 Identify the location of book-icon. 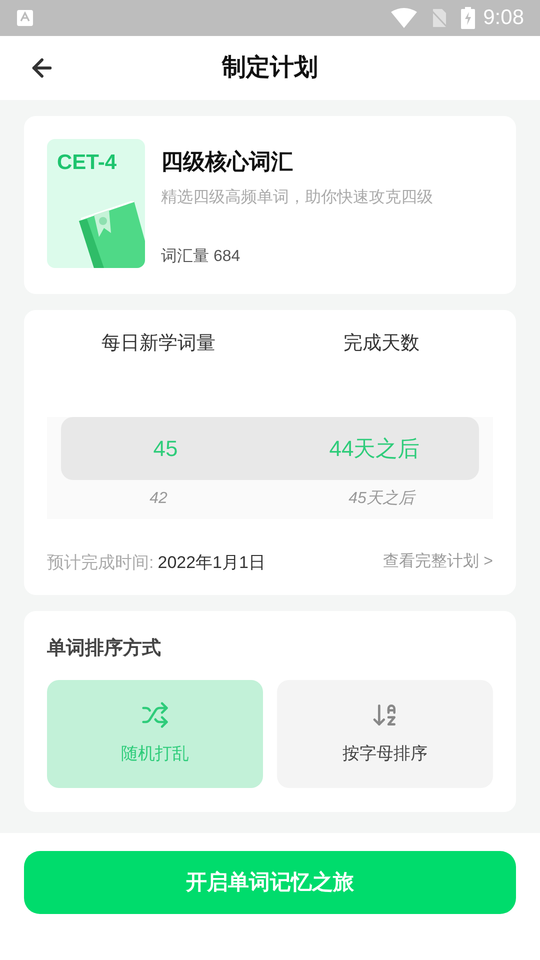
(112, 234).